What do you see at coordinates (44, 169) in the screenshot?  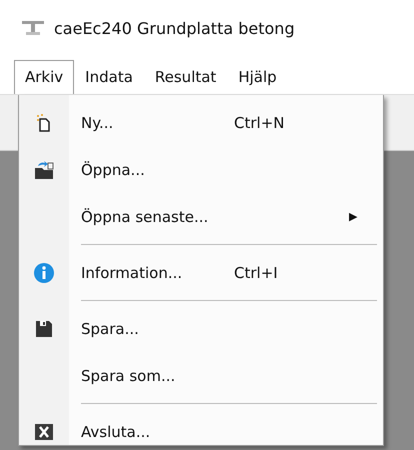 I see `folder-icon` at bounding box center [44, 169].